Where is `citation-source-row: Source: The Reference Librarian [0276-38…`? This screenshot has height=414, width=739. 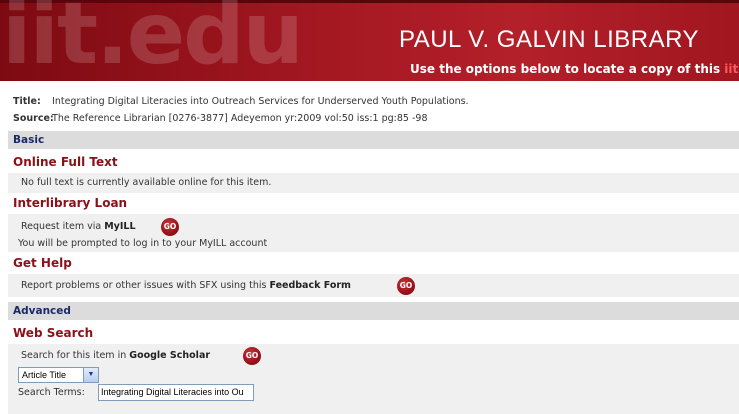
citation-source-row: Source: The Reference Librarian [0276-38… is located at coordinates (369, 118).